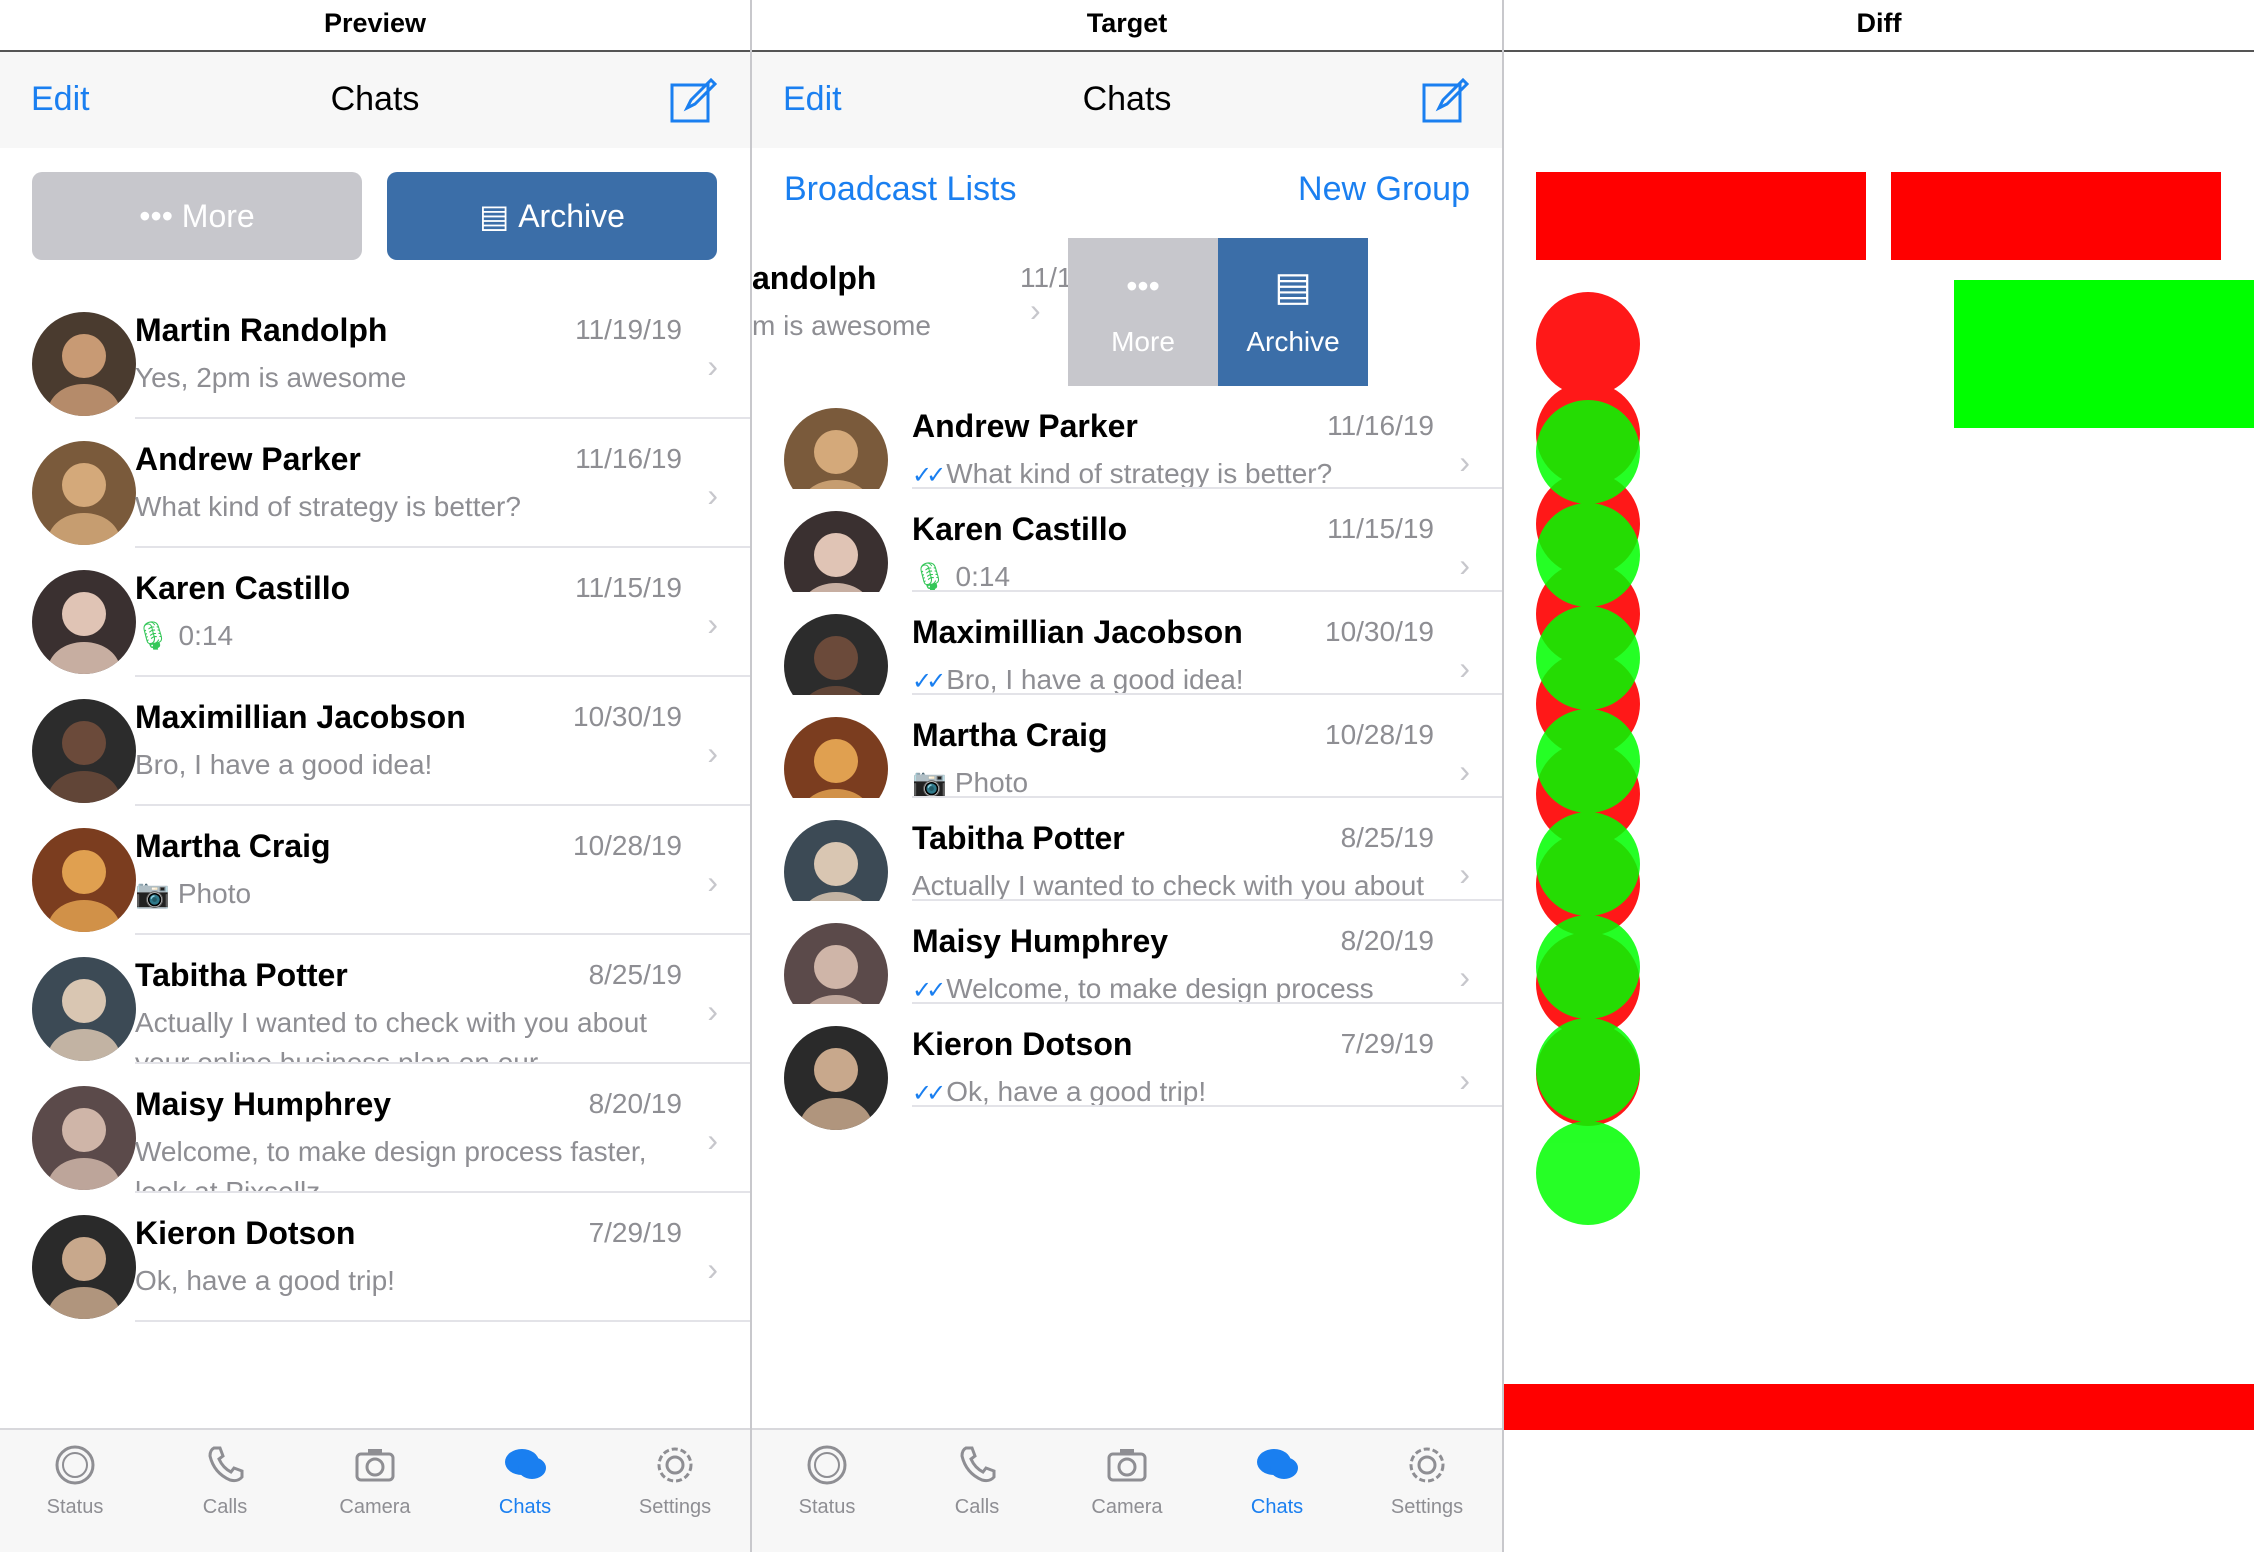 The width and height of the screenshot is (2254, 1552). I want to click on camera-icon: 📷, so click(929, 782).